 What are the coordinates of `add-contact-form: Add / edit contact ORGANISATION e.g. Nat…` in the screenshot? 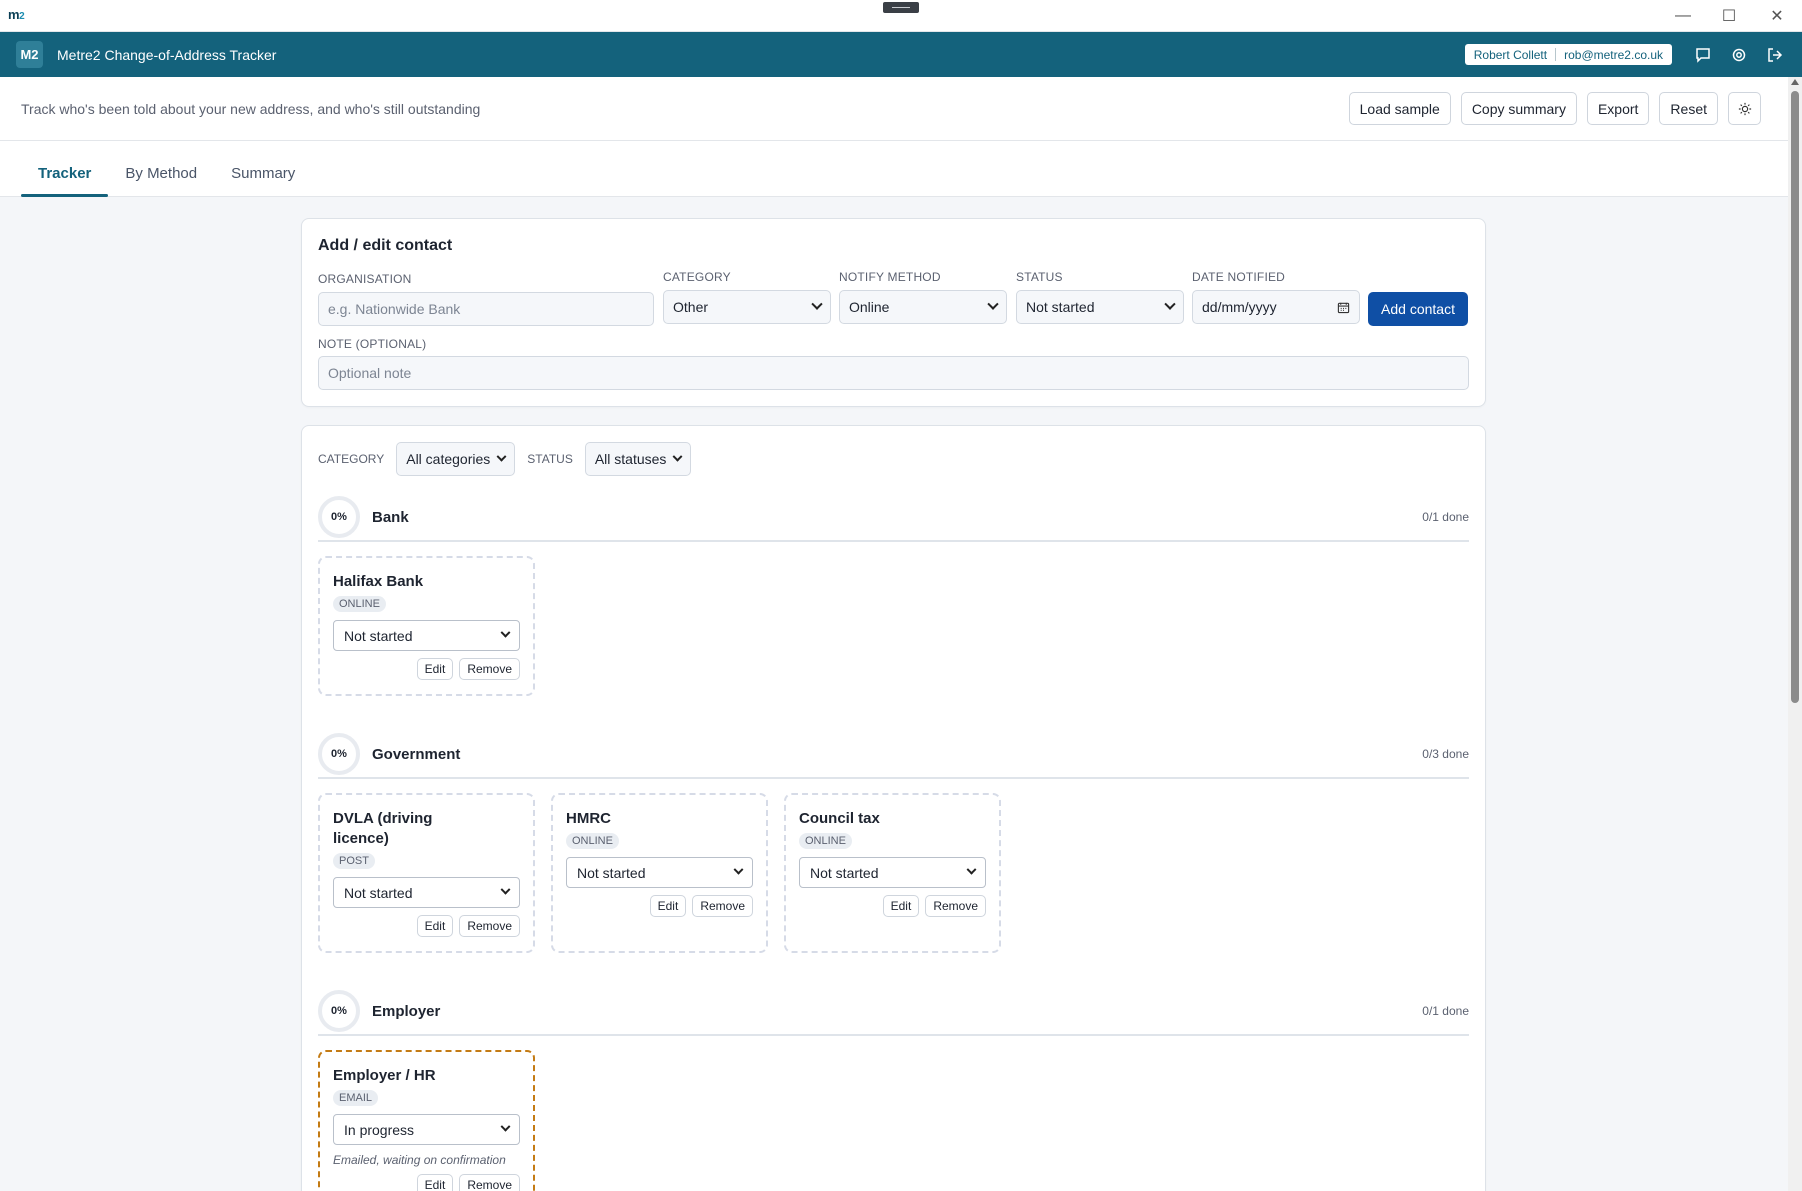 It's located at (893, 312).